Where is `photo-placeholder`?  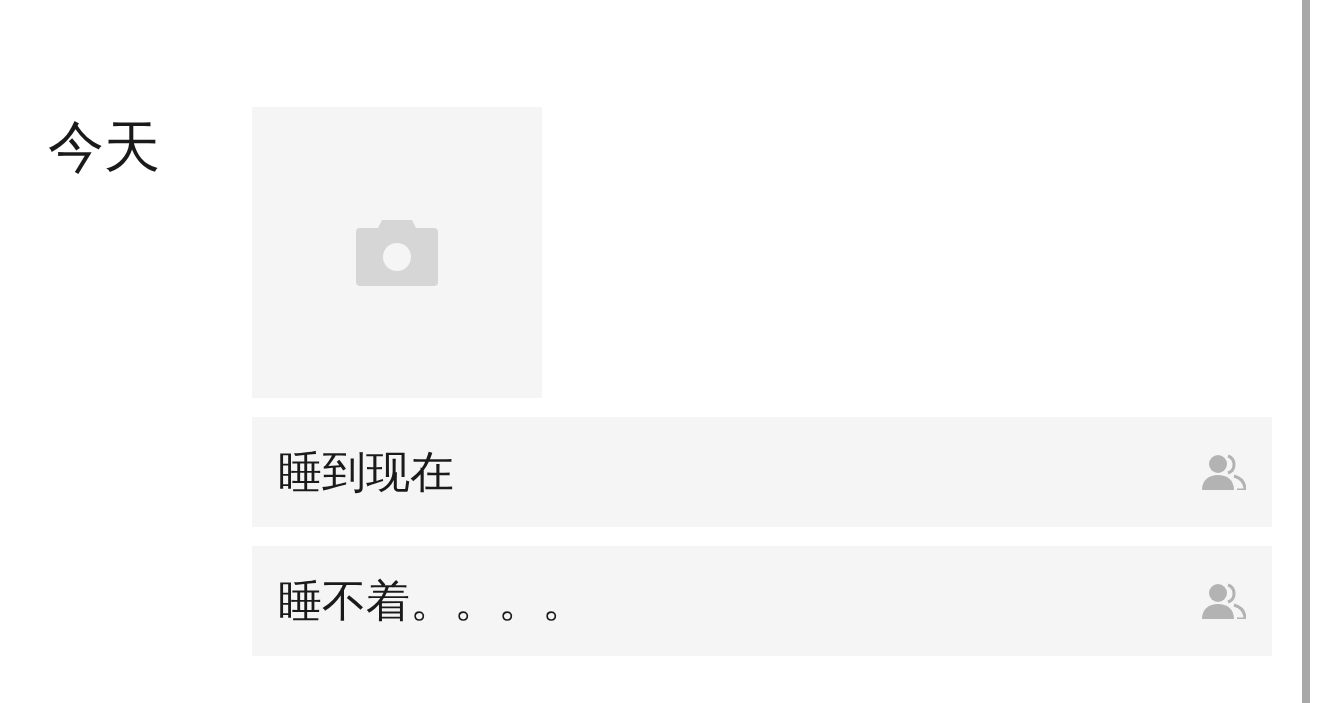
photo-placeholder is located at coordinates (397, 252).